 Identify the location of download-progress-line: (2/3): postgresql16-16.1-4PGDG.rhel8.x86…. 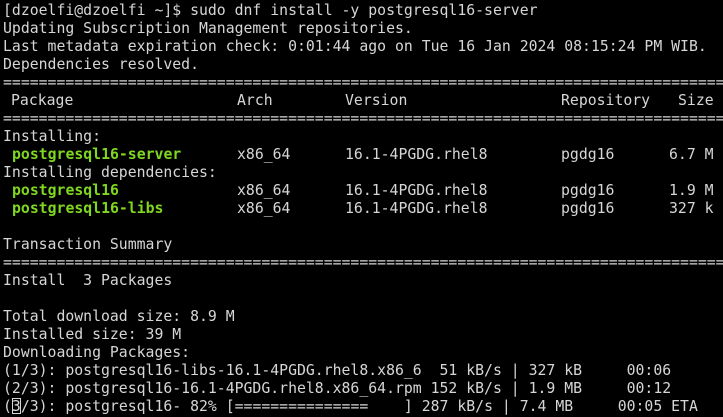
(337, 388).